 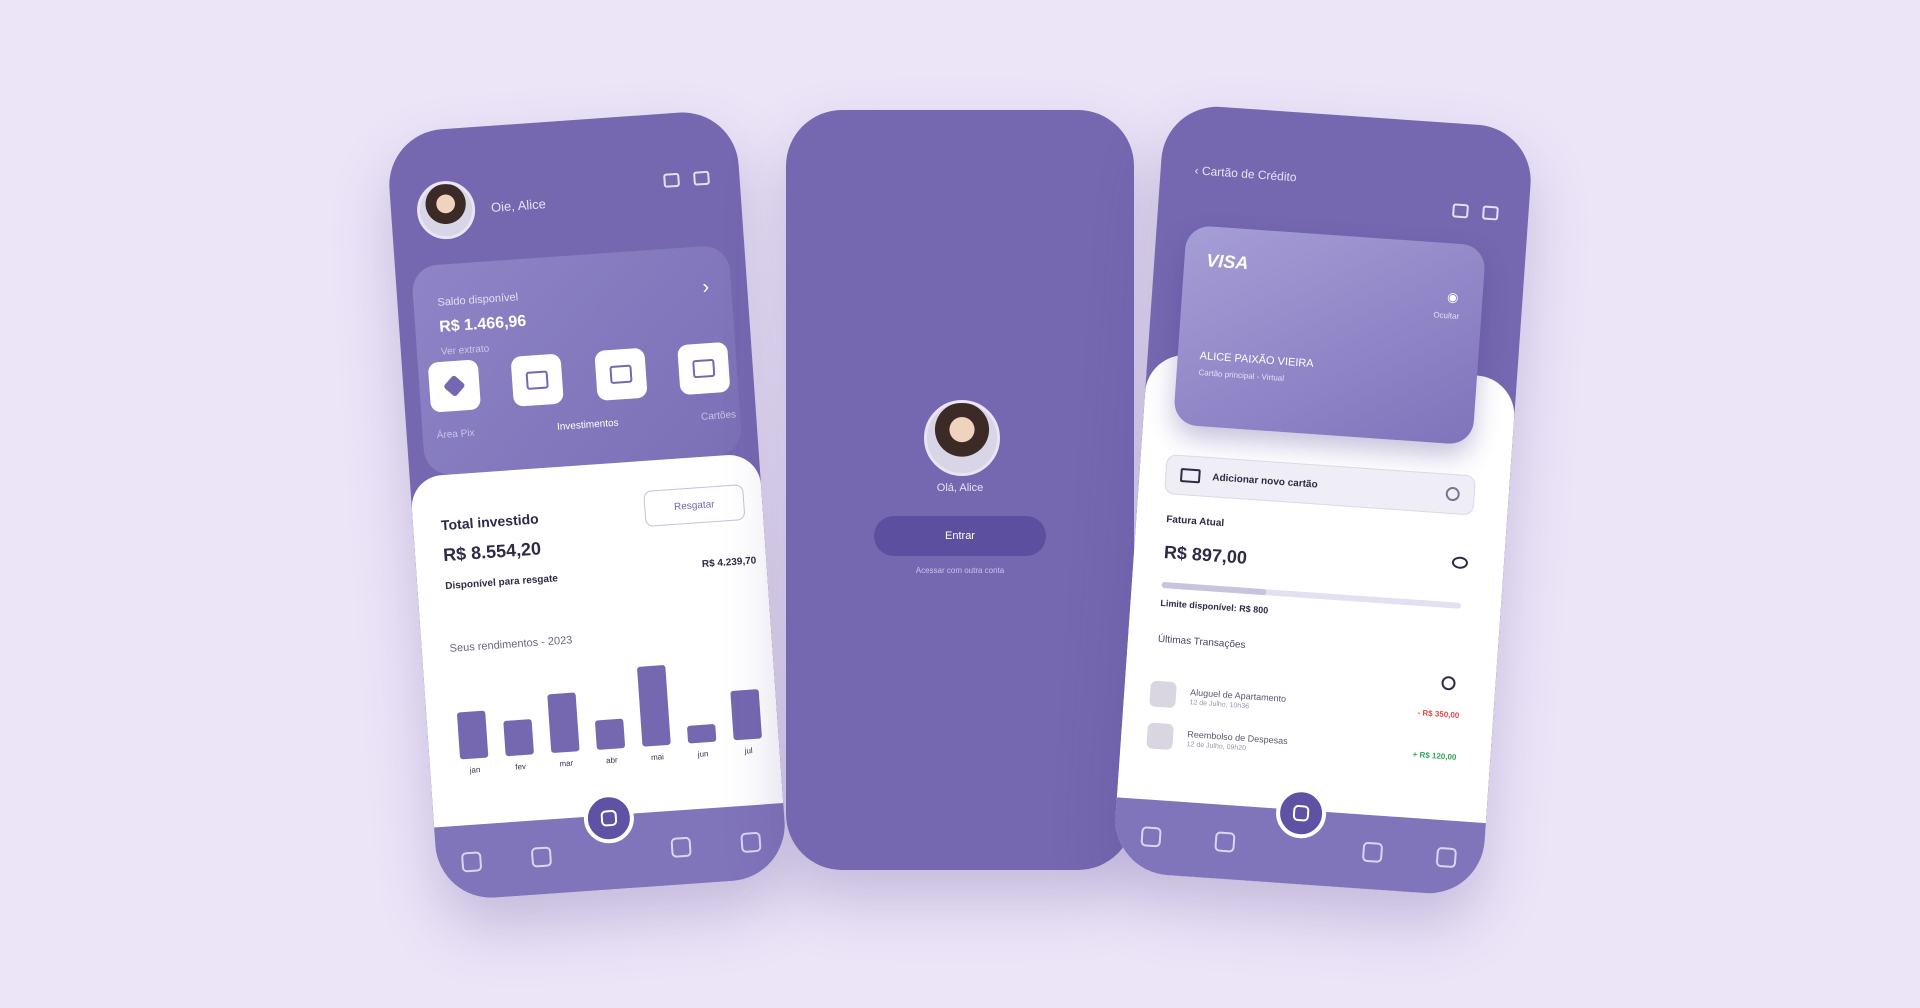 What do you see at coordinates (1434, 755) in the screenshot?
I see `transaction-amount: + R$ 120,00` at bounding box center [1434, 755].